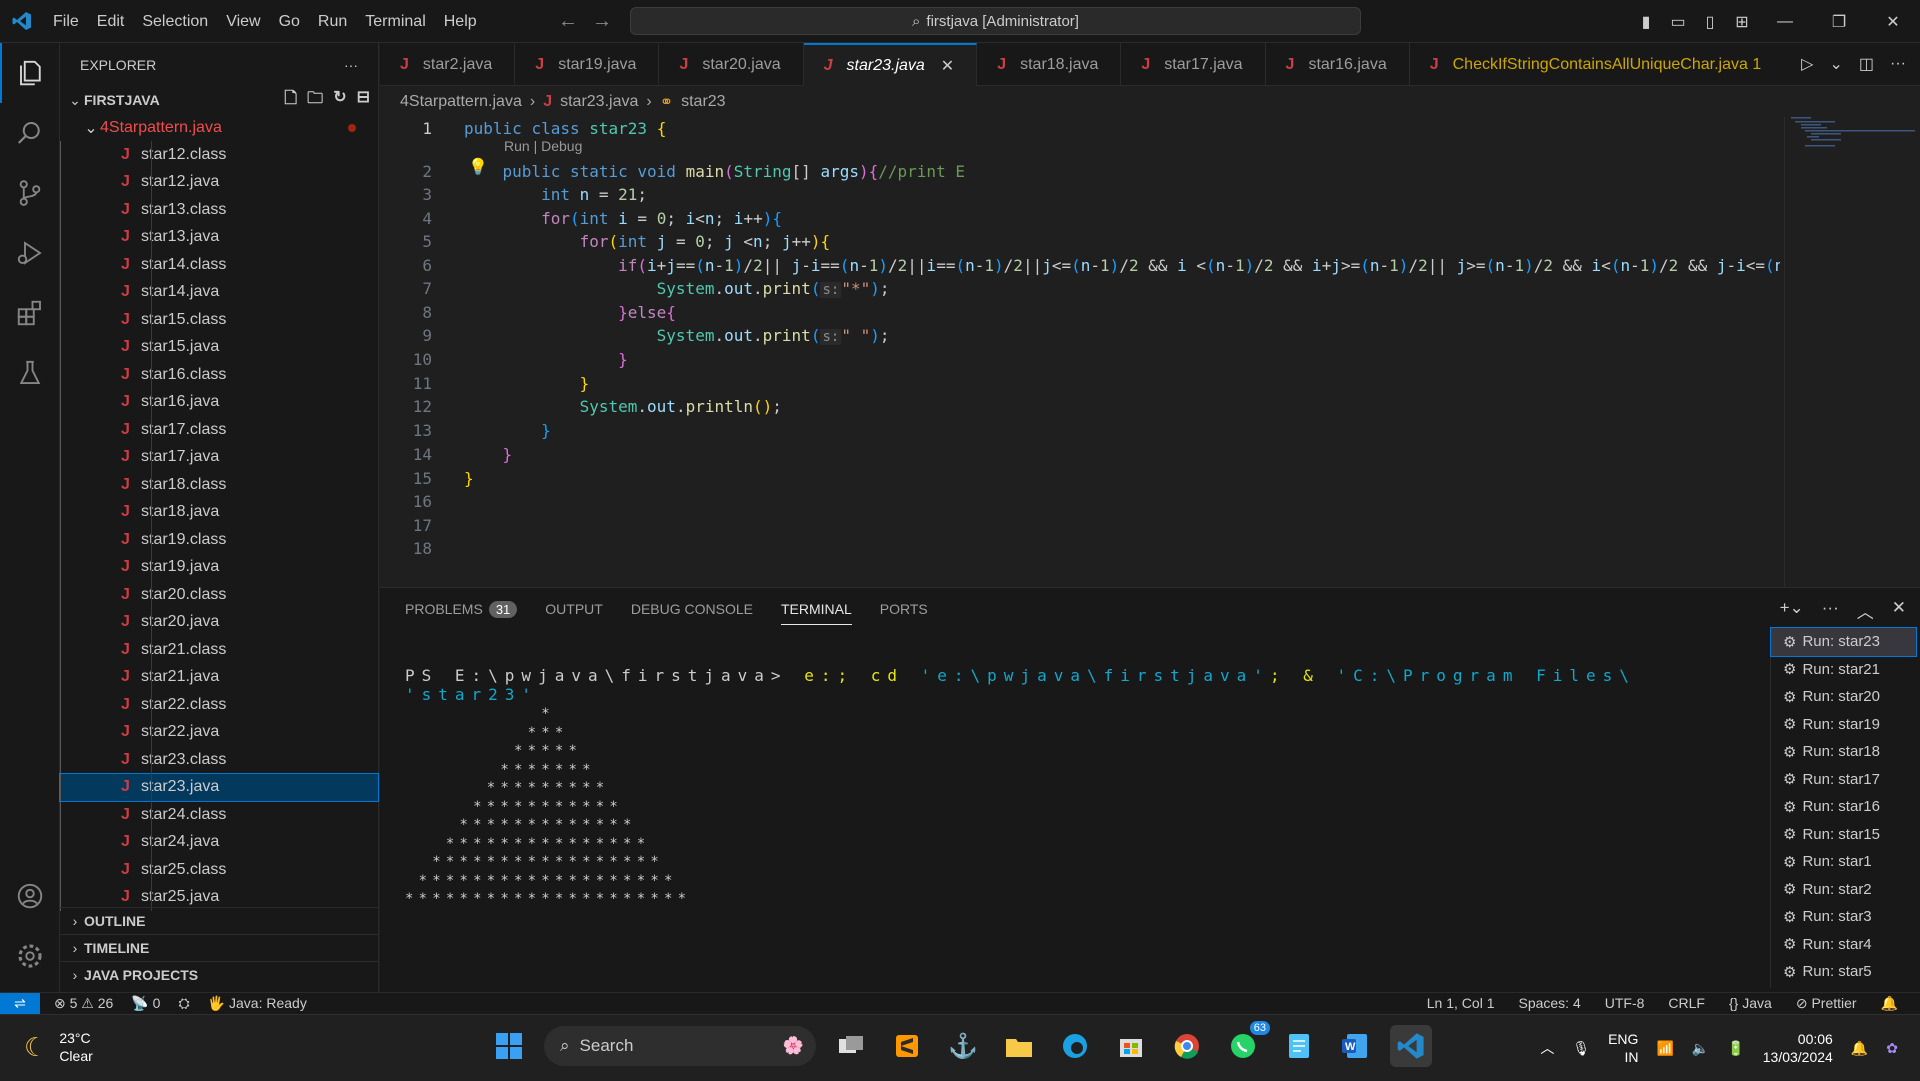 The height and width of the screenshot is (1081, 1920). What do you see at coordinates (1131, 1046) in the screenshot?
I see `microsoft-store-icon` at bounding box center [1131, 1046].